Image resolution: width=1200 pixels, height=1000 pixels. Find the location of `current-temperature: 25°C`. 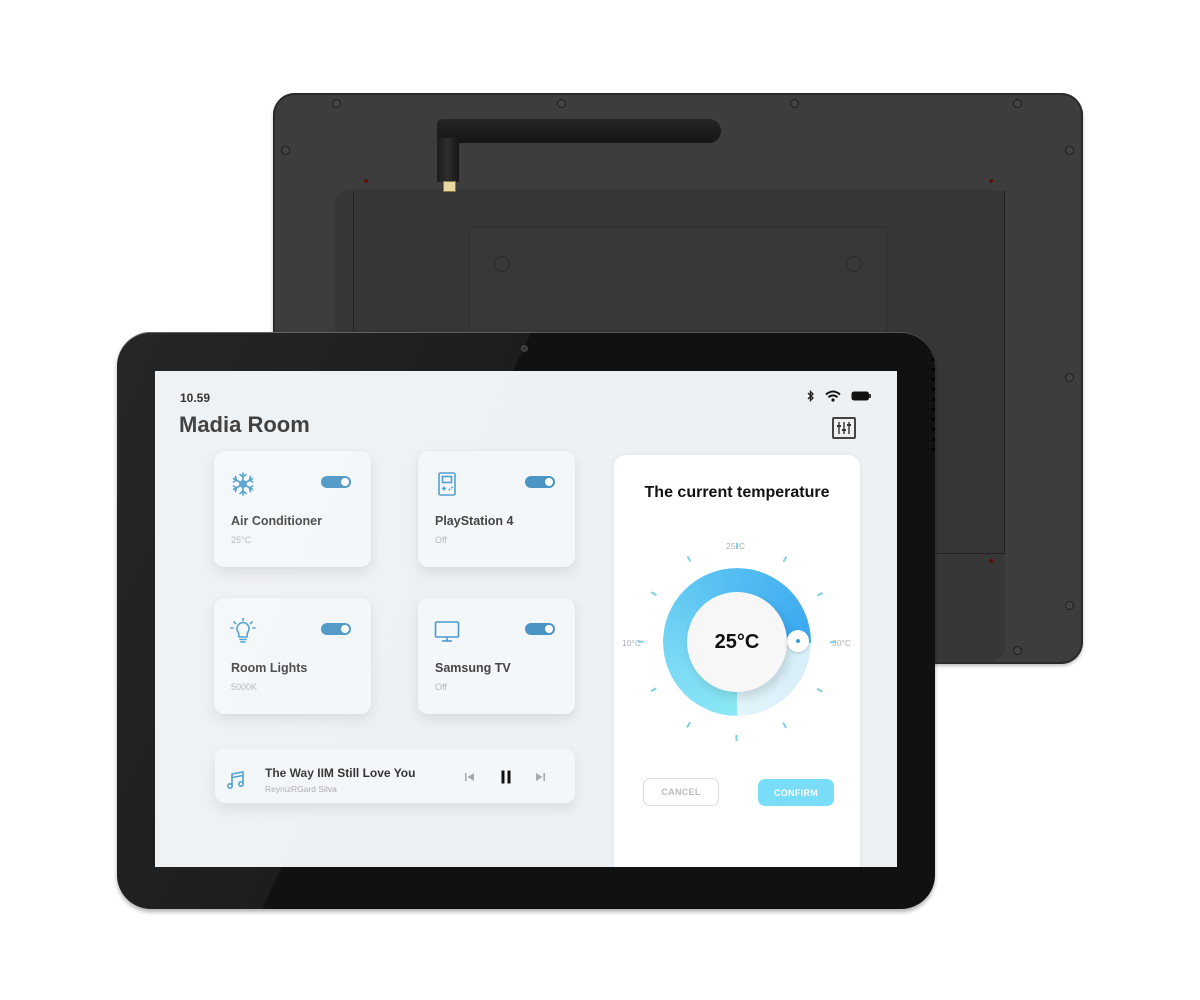

current-temperature: 25°C is located at coordinates (737, 642).